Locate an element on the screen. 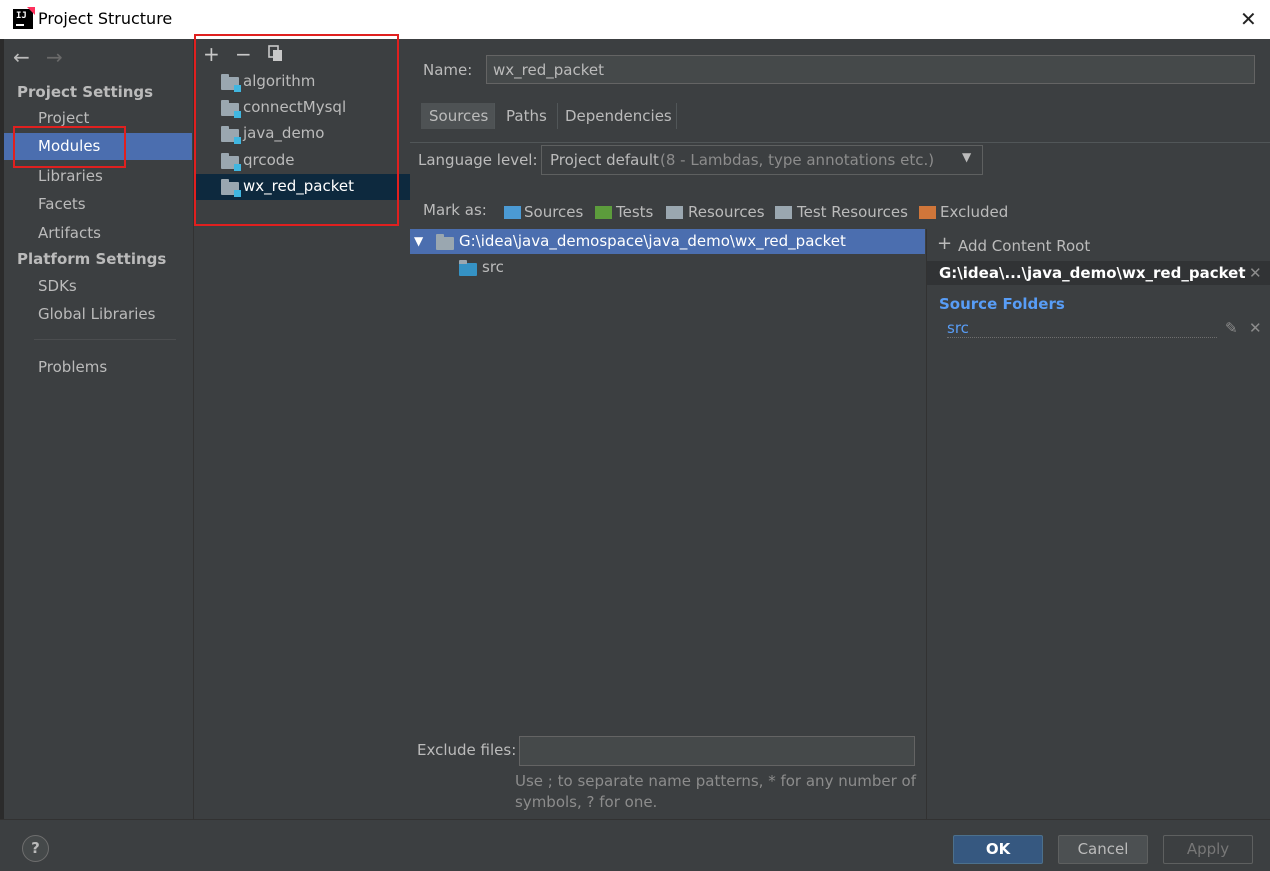  source-folder-label: src is located at coordinates (958, 328).